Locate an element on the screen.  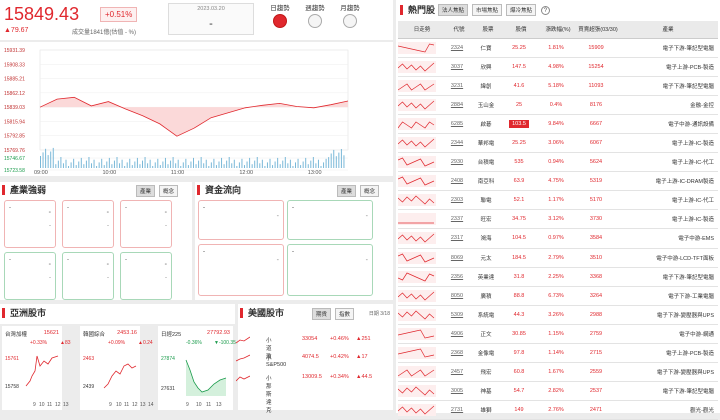
stock-code: 2884 is located at coordinates (459, 105).